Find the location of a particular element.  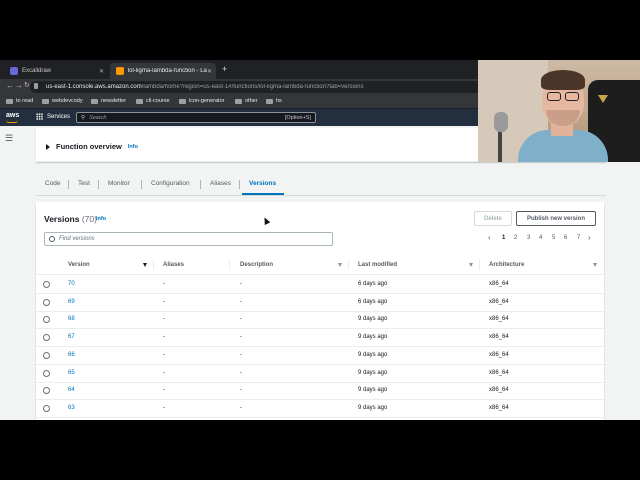

aws-lambda-favicon-icon is located at coordinates (120, 71).